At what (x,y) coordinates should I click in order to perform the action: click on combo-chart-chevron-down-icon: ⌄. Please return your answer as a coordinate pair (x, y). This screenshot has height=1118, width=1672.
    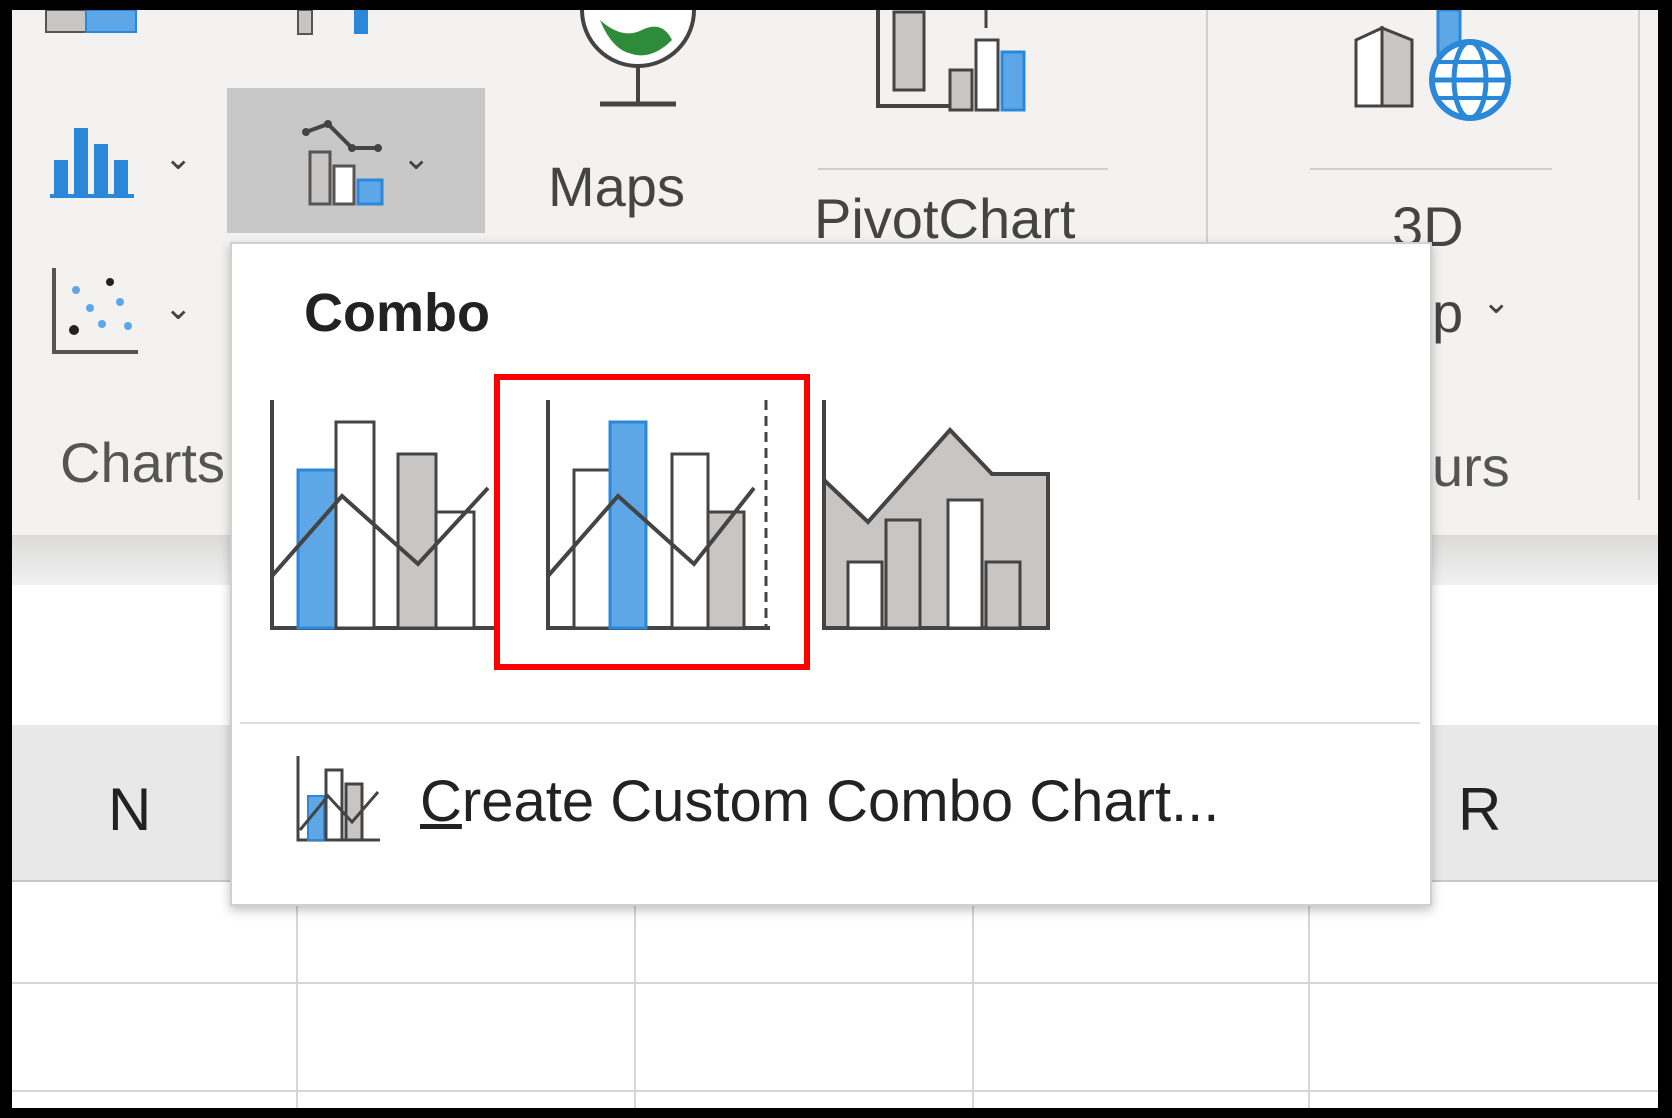
    Looking at the image, I should click on (416, 158).